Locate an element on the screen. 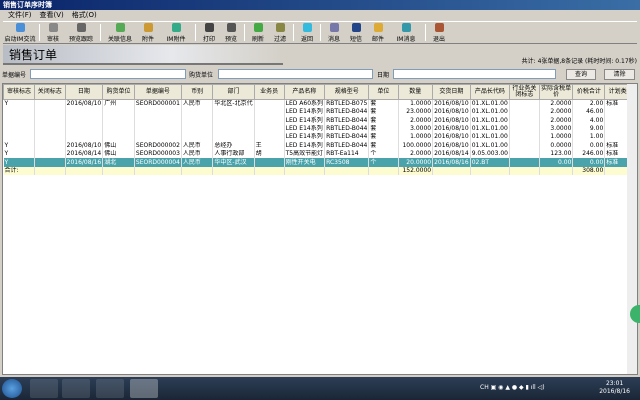  column-header: 产品长代码 is located at coordinates (489, 92).